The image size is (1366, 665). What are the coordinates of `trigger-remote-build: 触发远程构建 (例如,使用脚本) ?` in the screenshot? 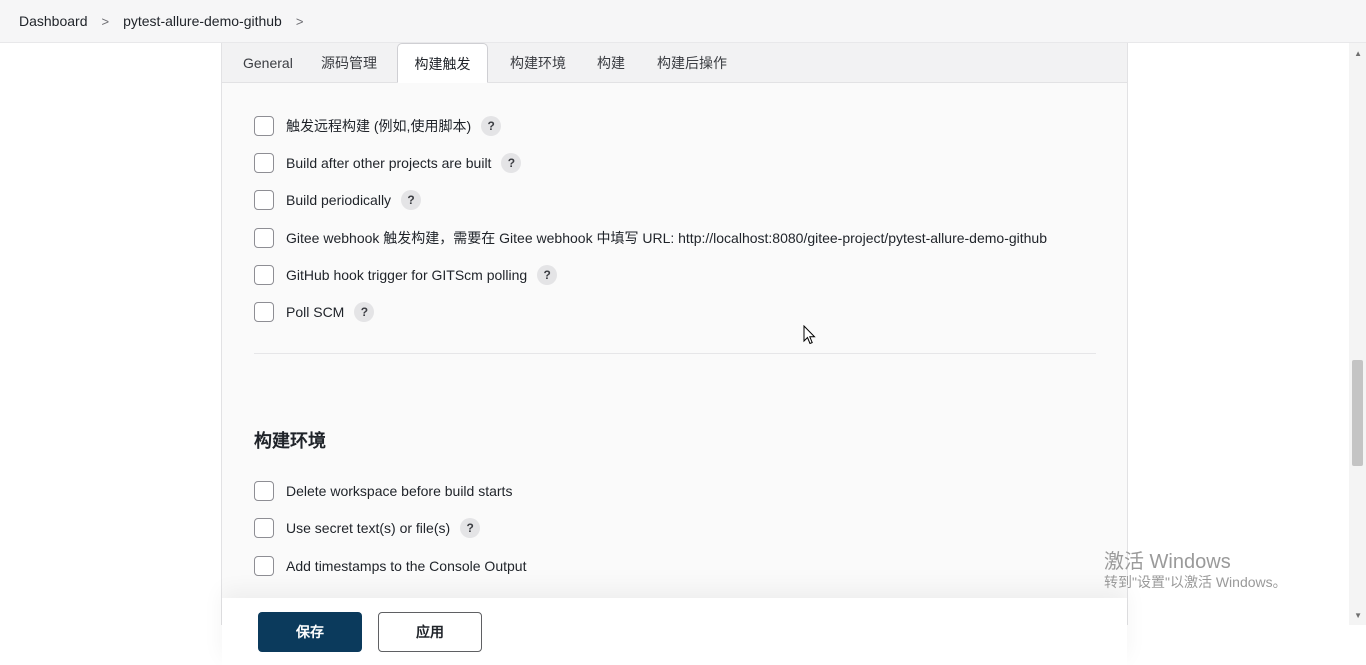 It's located at (378, 126).